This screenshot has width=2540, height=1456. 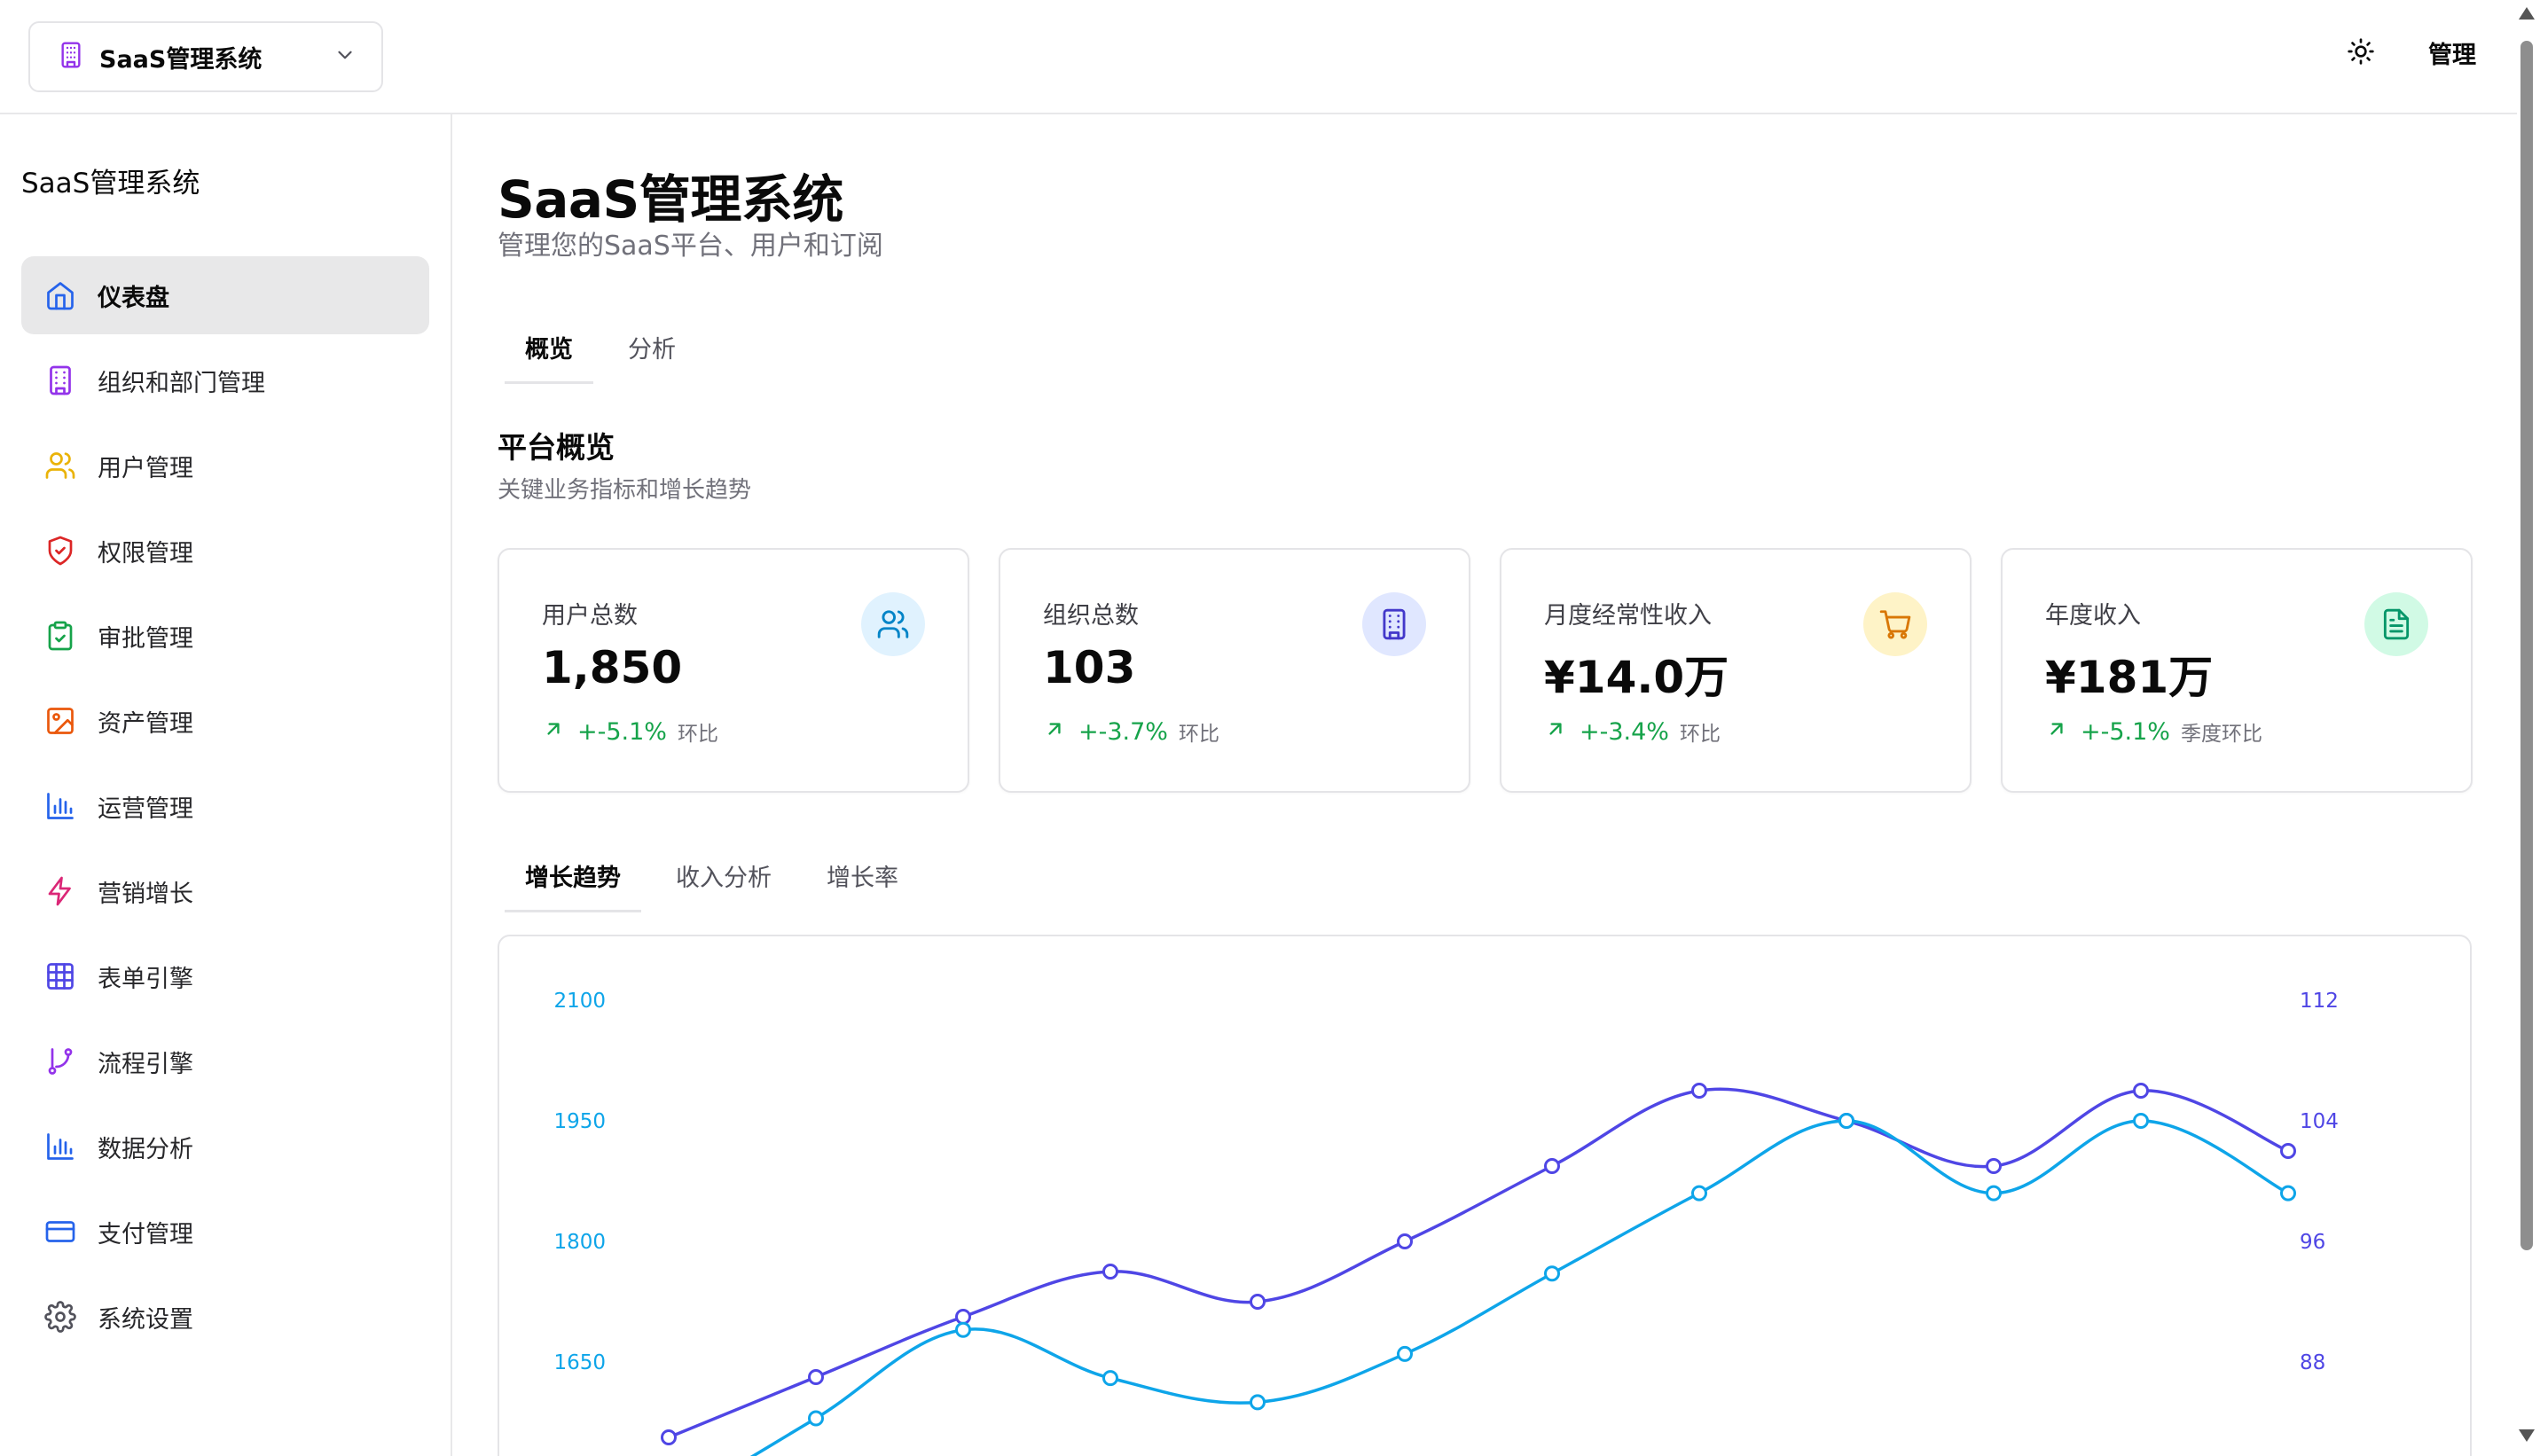 What do you see at coordinates (723, 880) in the screenshot?
I see `tab-revenue-analysis: 收入分析` at bounding box center [723, 880].